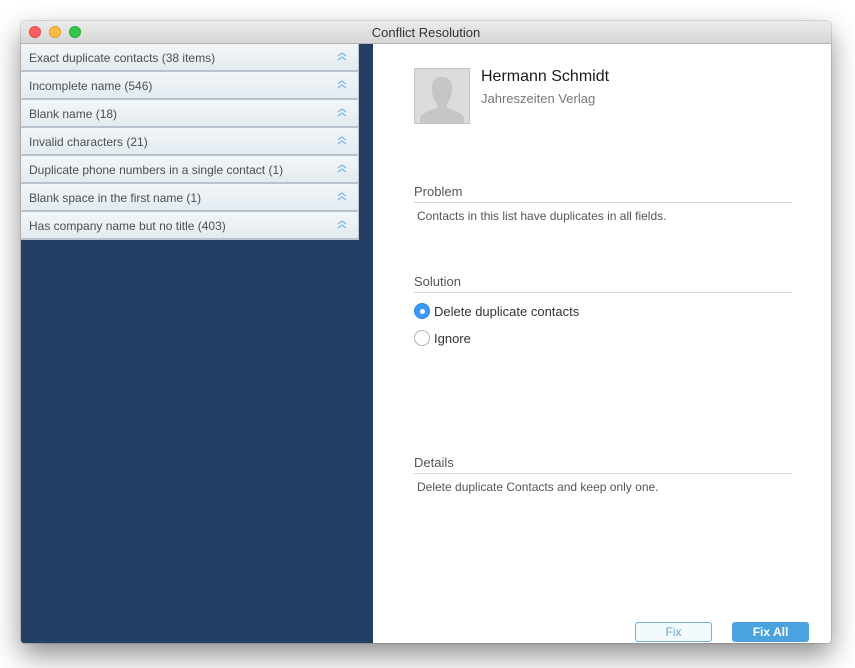 The height and width of the screenshot is (668, 855). I want to click on conflict-item-label: Exact duplicate contacts (38 items), so click(122, 58).